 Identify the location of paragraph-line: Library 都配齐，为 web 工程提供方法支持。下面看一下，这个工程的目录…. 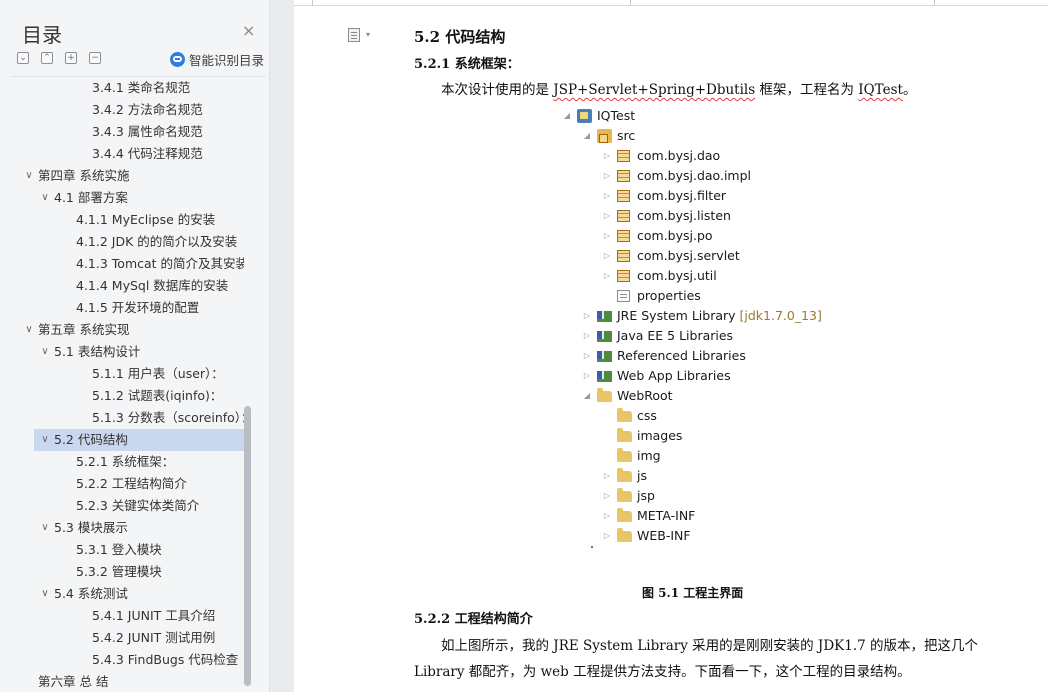
(662, 672).